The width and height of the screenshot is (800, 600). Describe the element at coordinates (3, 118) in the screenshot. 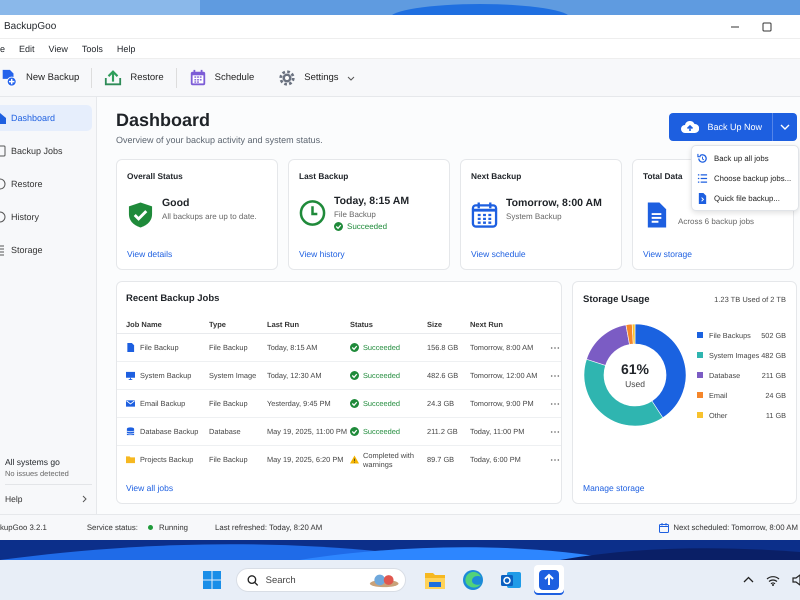

I see `home-icon` at that location.